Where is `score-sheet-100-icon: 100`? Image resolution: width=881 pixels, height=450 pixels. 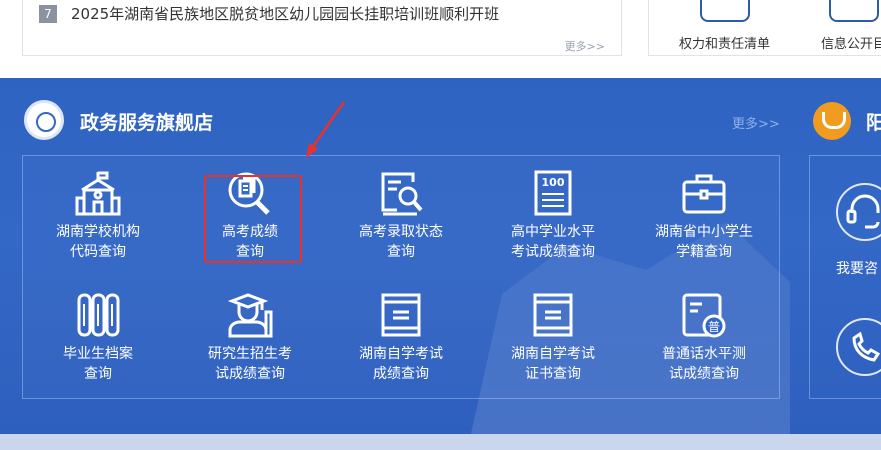 score-sheet-100-icon: 100 is located at coordinates (553, 193).